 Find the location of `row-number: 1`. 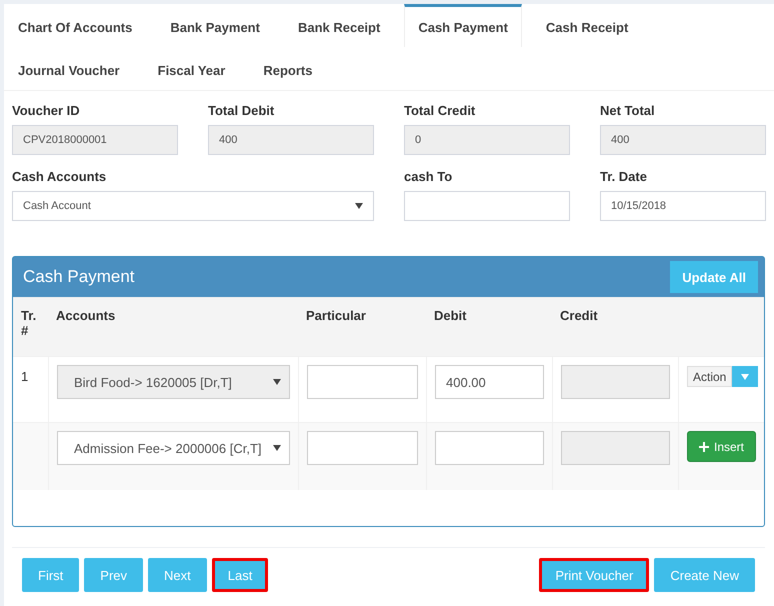

row-number: 1 is located at coordinates (24, 376).